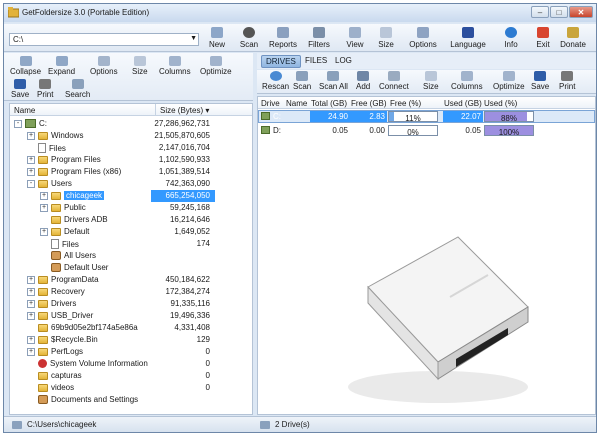  I want to click on tree-row: + USB_Driver 19,496,336, so click(131, 316).